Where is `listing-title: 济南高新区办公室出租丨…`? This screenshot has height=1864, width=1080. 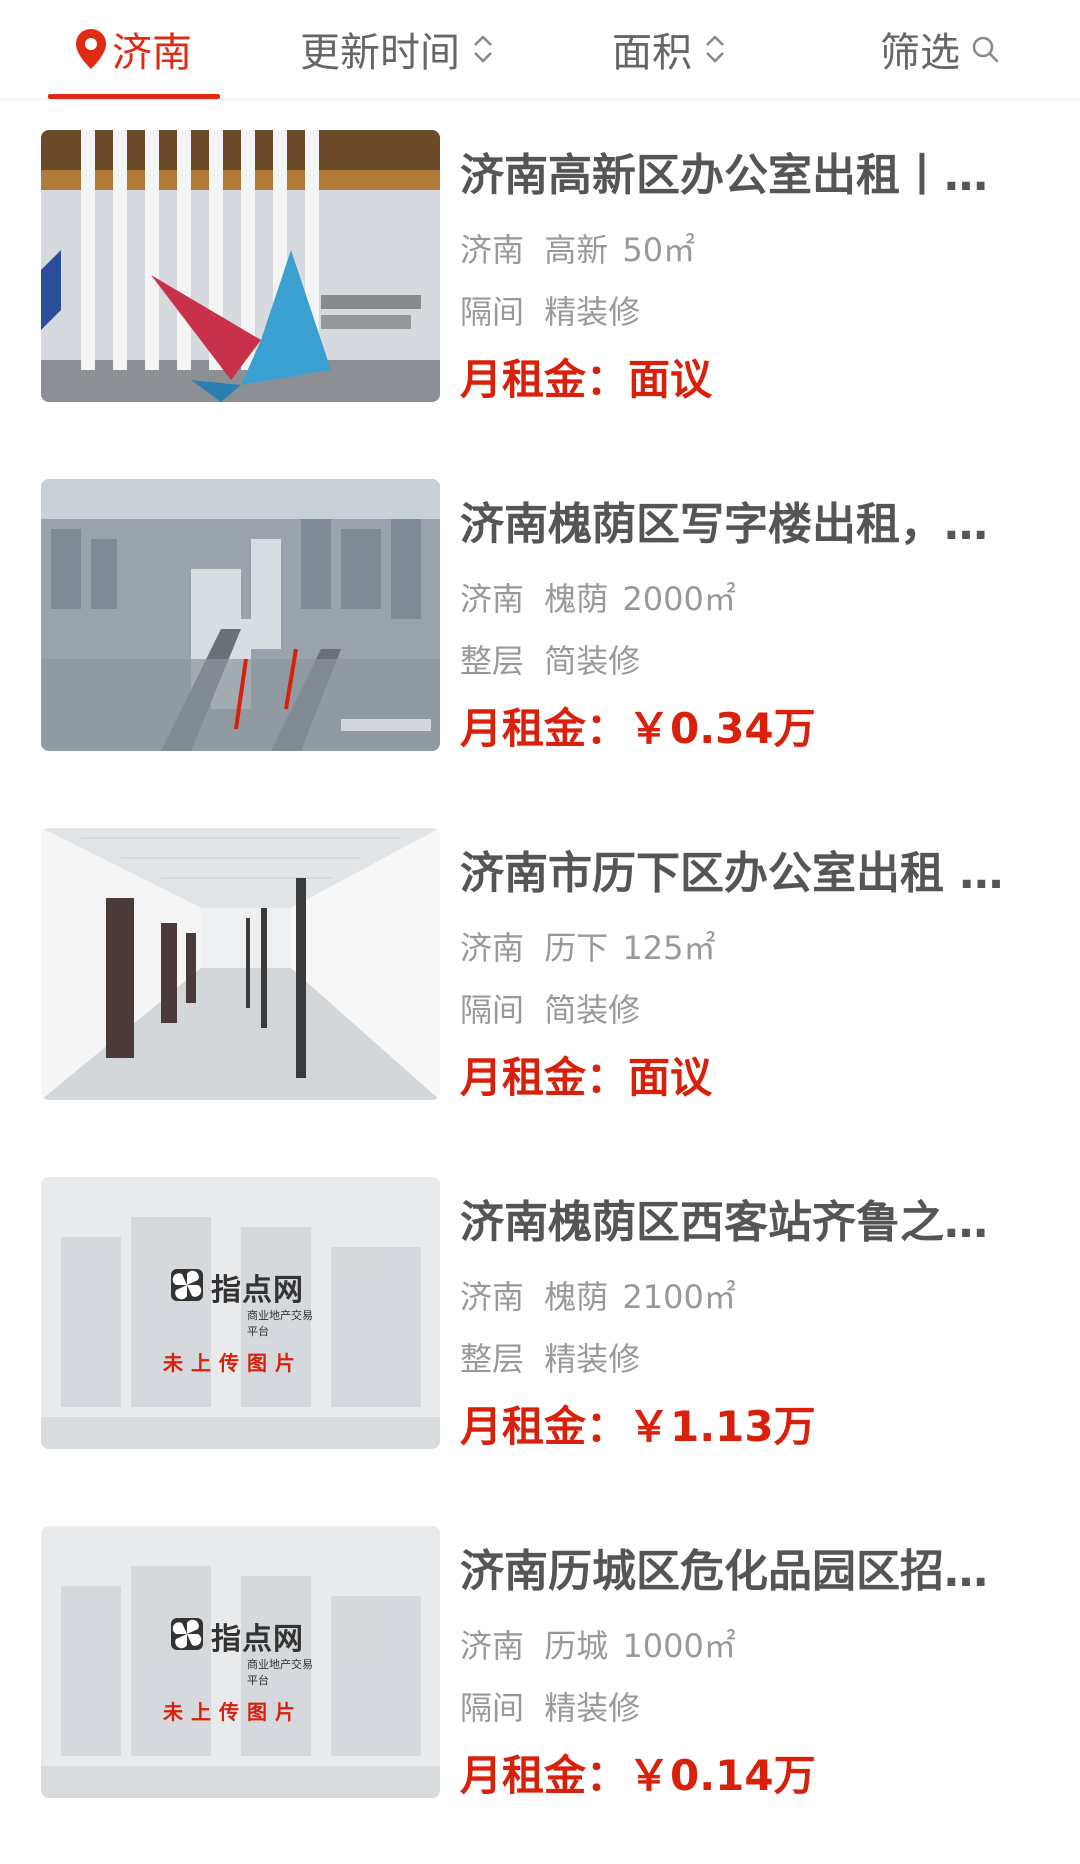 listing-title: 济南高新区办公室出租丨… is located at coordinates (724, 175).